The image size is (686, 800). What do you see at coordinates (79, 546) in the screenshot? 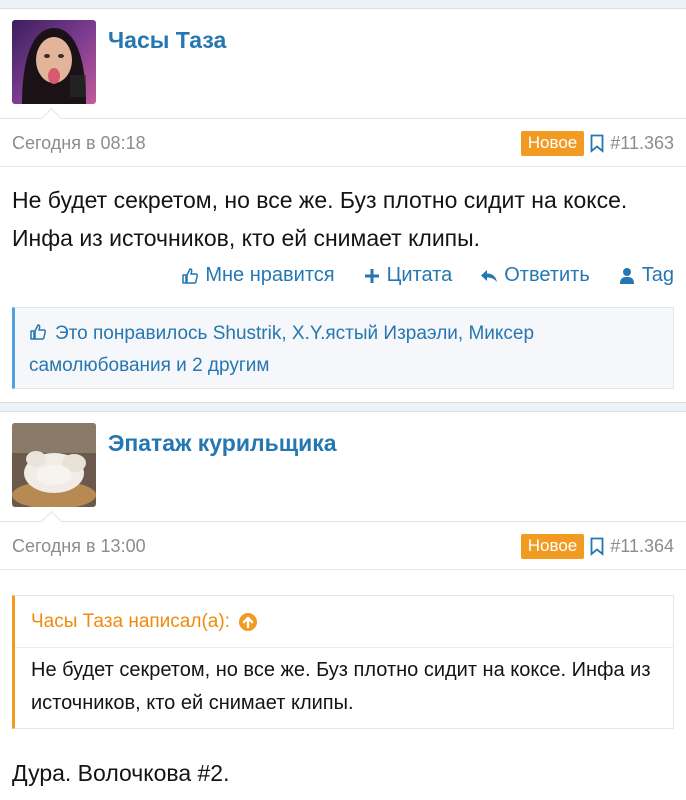
I see `post-date: Сегодня в 13:00` at bounding box center [79, 546].